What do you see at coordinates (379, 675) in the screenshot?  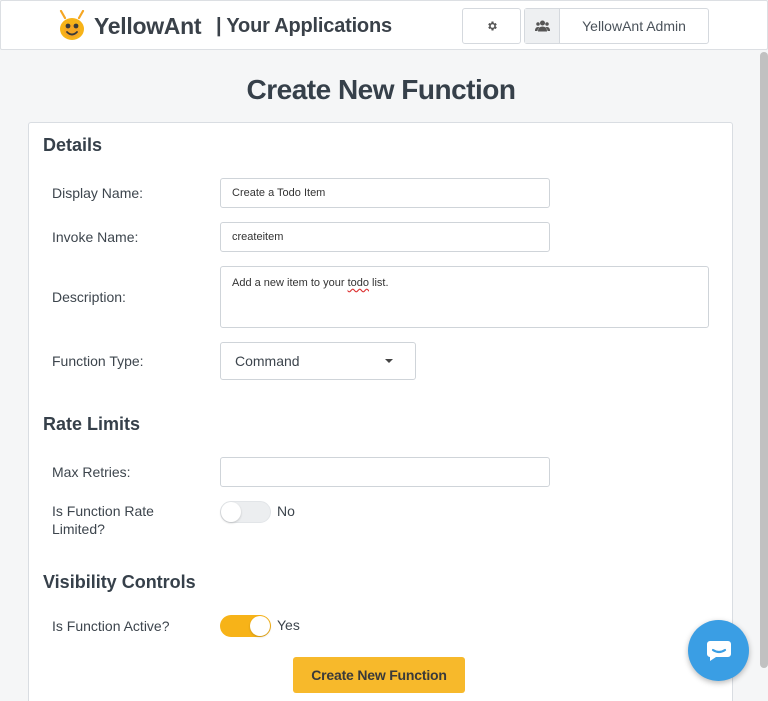 I see `create-function-button: Create New Function` at bounding box center [379, 675].